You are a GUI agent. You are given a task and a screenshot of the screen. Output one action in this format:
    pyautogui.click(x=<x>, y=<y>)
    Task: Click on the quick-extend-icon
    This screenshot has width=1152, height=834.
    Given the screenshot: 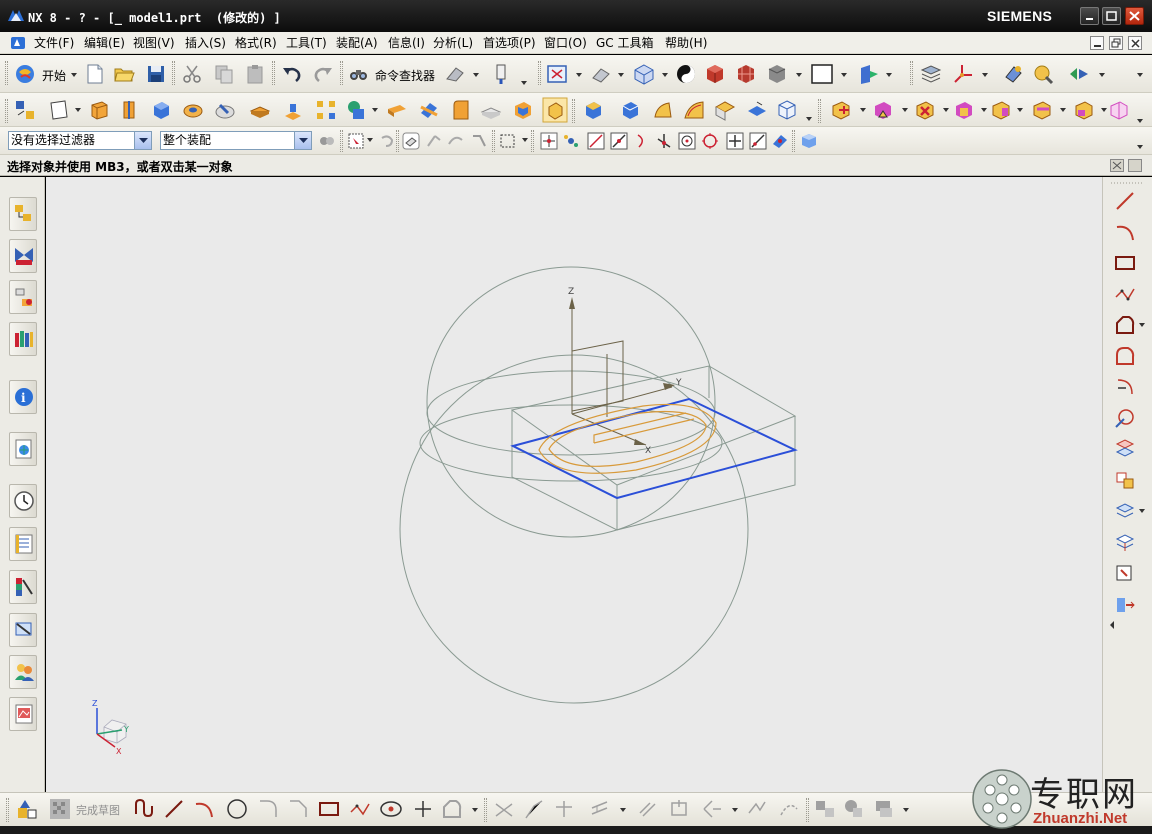 What is the action you would take?
    pyautogui.click(x=534, y=809)
    